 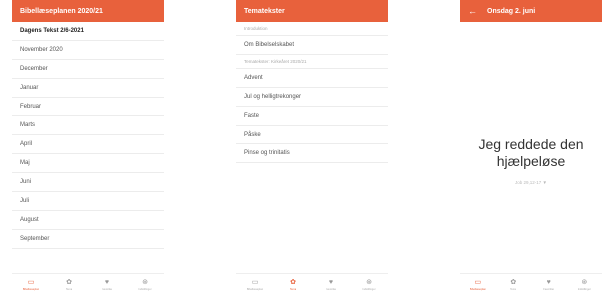 What do you see at coordinates (312, 29) in the screenshot?
I see `section-header-intro: Introduktion` at bounding box center [312, 29].